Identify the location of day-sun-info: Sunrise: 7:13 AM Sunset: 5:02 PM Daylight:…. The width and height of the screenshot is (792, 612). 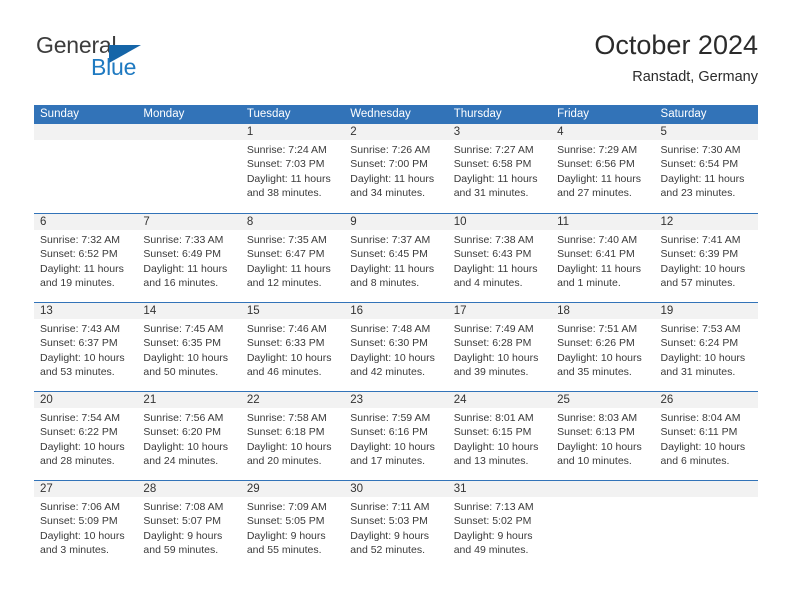
(499, 527).